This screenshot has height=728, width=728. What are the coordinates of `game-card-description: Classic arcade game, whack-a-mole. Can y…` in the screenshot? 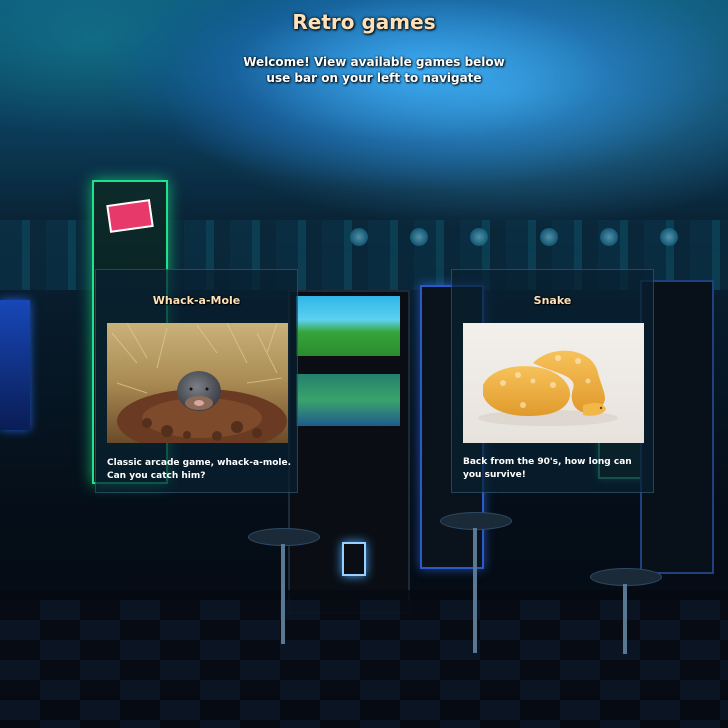 It's located at (199, 469).